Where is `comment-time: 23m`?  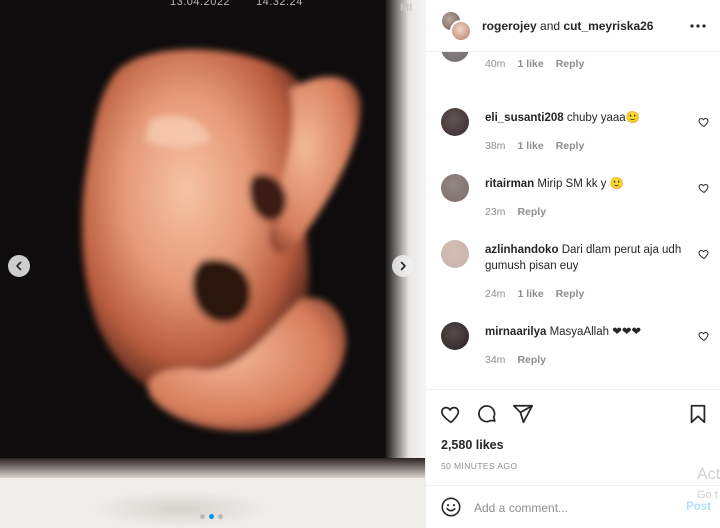
comment-time: 23m is located at coordinates (495, 212).